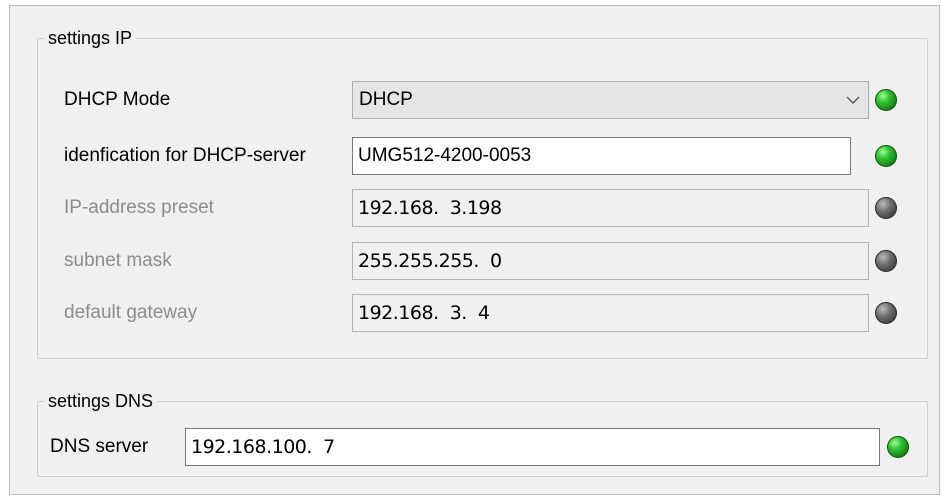  Describe the element at coordinates (886, 313) in the screenshot. I see `gateway-status-led` at that location.